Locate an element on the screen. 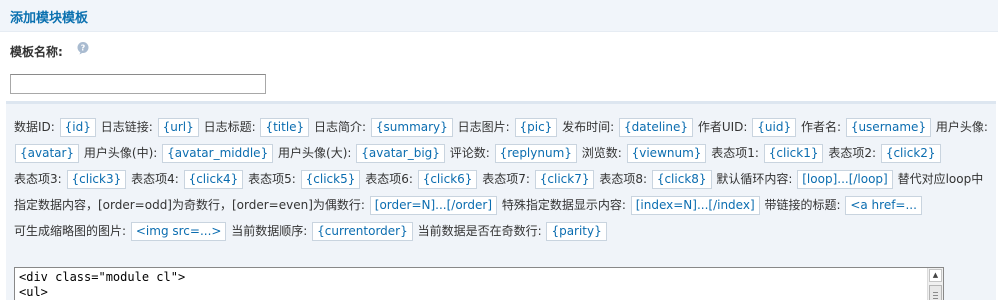  variable-label: 浏览数: is located at coordinates (601, 153).